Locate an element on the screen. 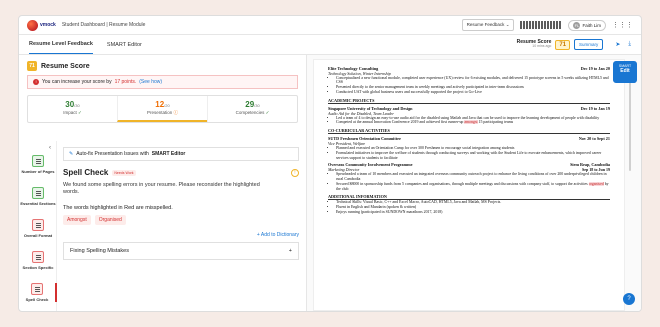 This screenshot has width=660, height=327. misspelled-word-chip: Organised is located at coordinates (110, 219).